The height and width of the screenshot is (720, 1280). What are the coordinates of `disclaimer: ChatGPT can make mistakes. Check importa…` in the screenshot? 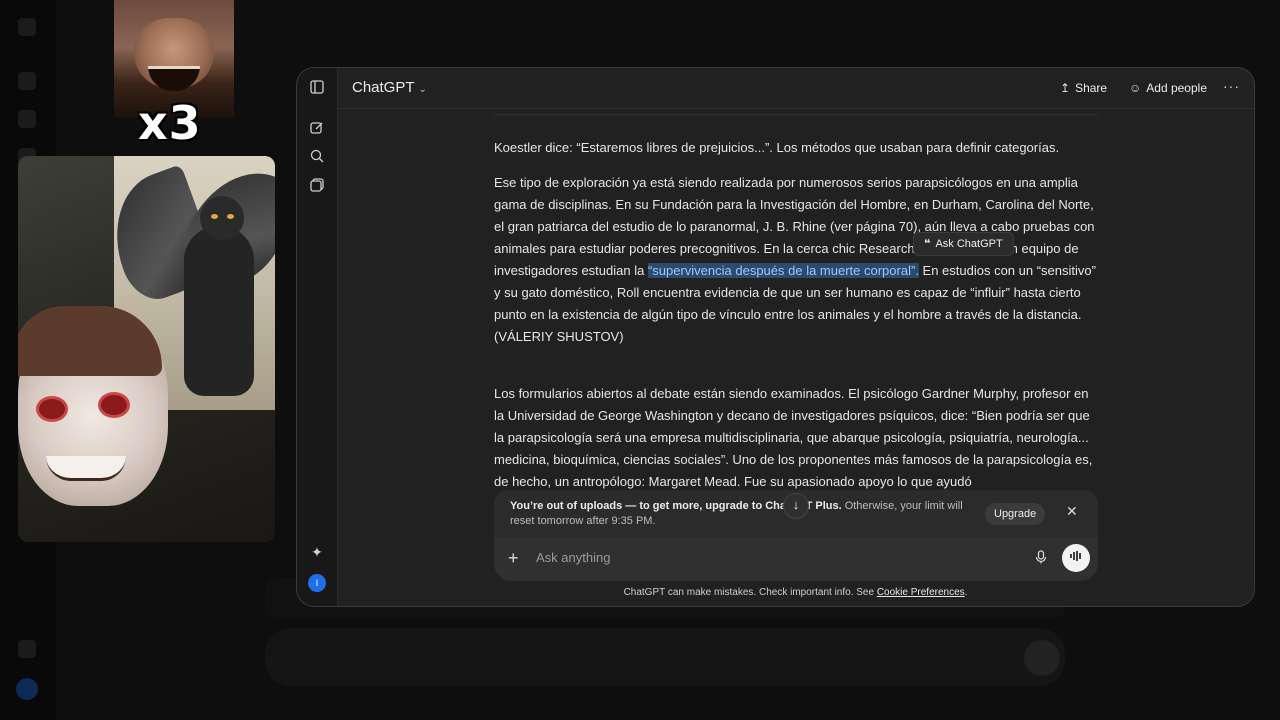 It's located at (795, 592).